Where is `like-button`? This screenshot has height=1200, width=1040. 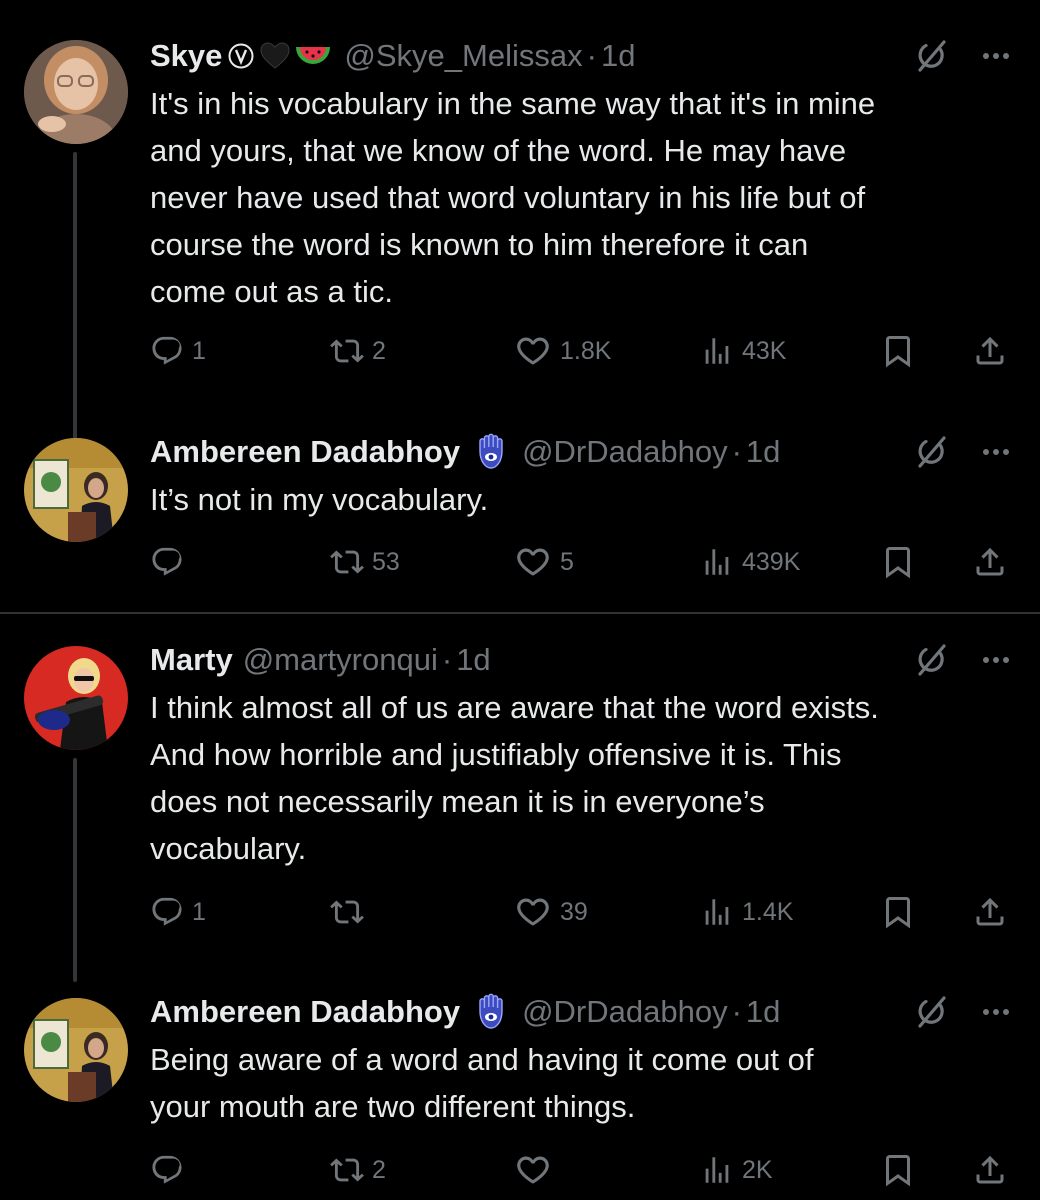
like-button is located at coordinates (537, 1170).